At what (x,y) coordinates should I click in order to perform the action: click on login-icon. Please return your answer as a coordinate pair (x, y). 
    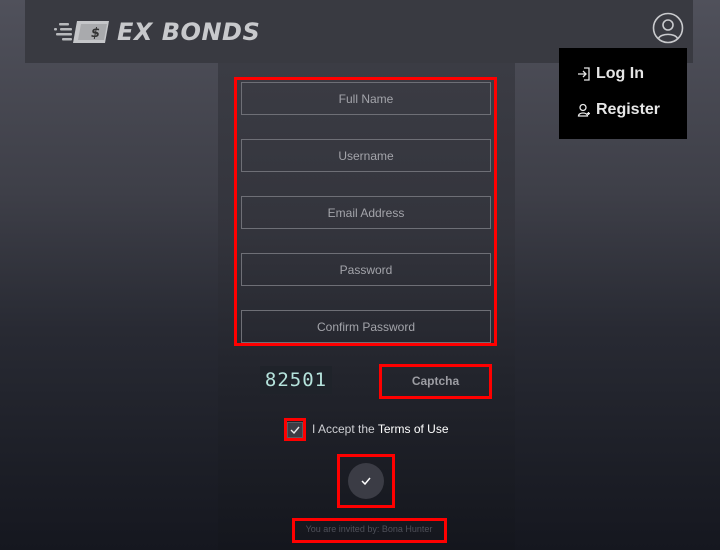
    Looking at the image, I should click on (584, 74).